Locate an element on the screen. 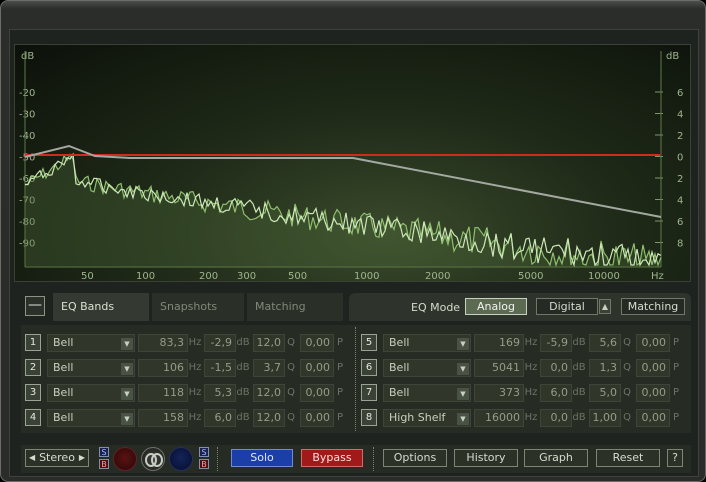 The height and width of the screenshot is (482, 706). p-unit: P is located at coordinates (676, 417).